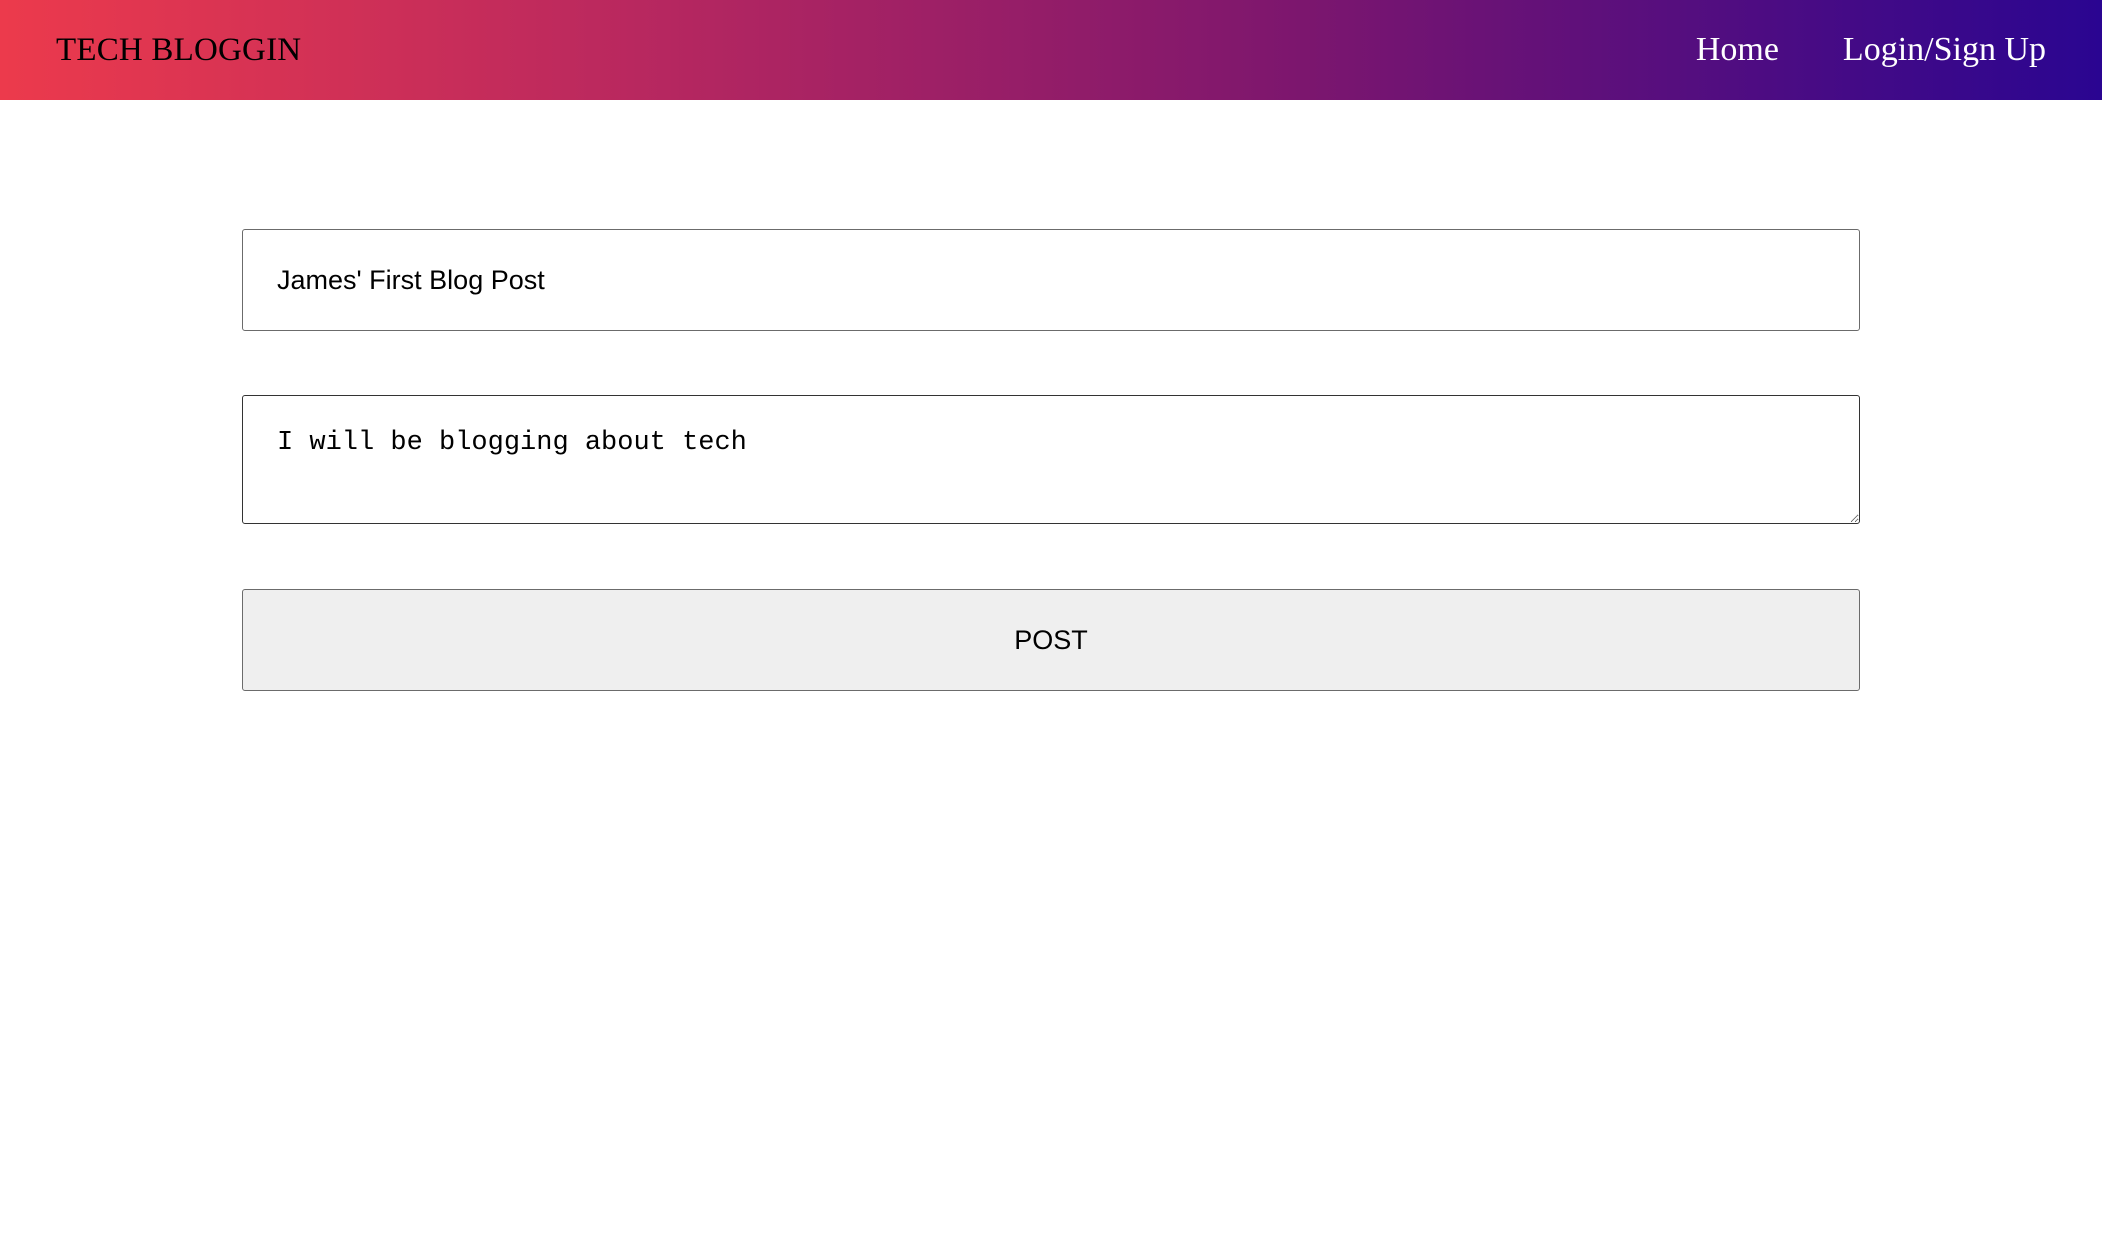  I want to click on nav-links: Home Login/Sign Up, so click(1871, 50).